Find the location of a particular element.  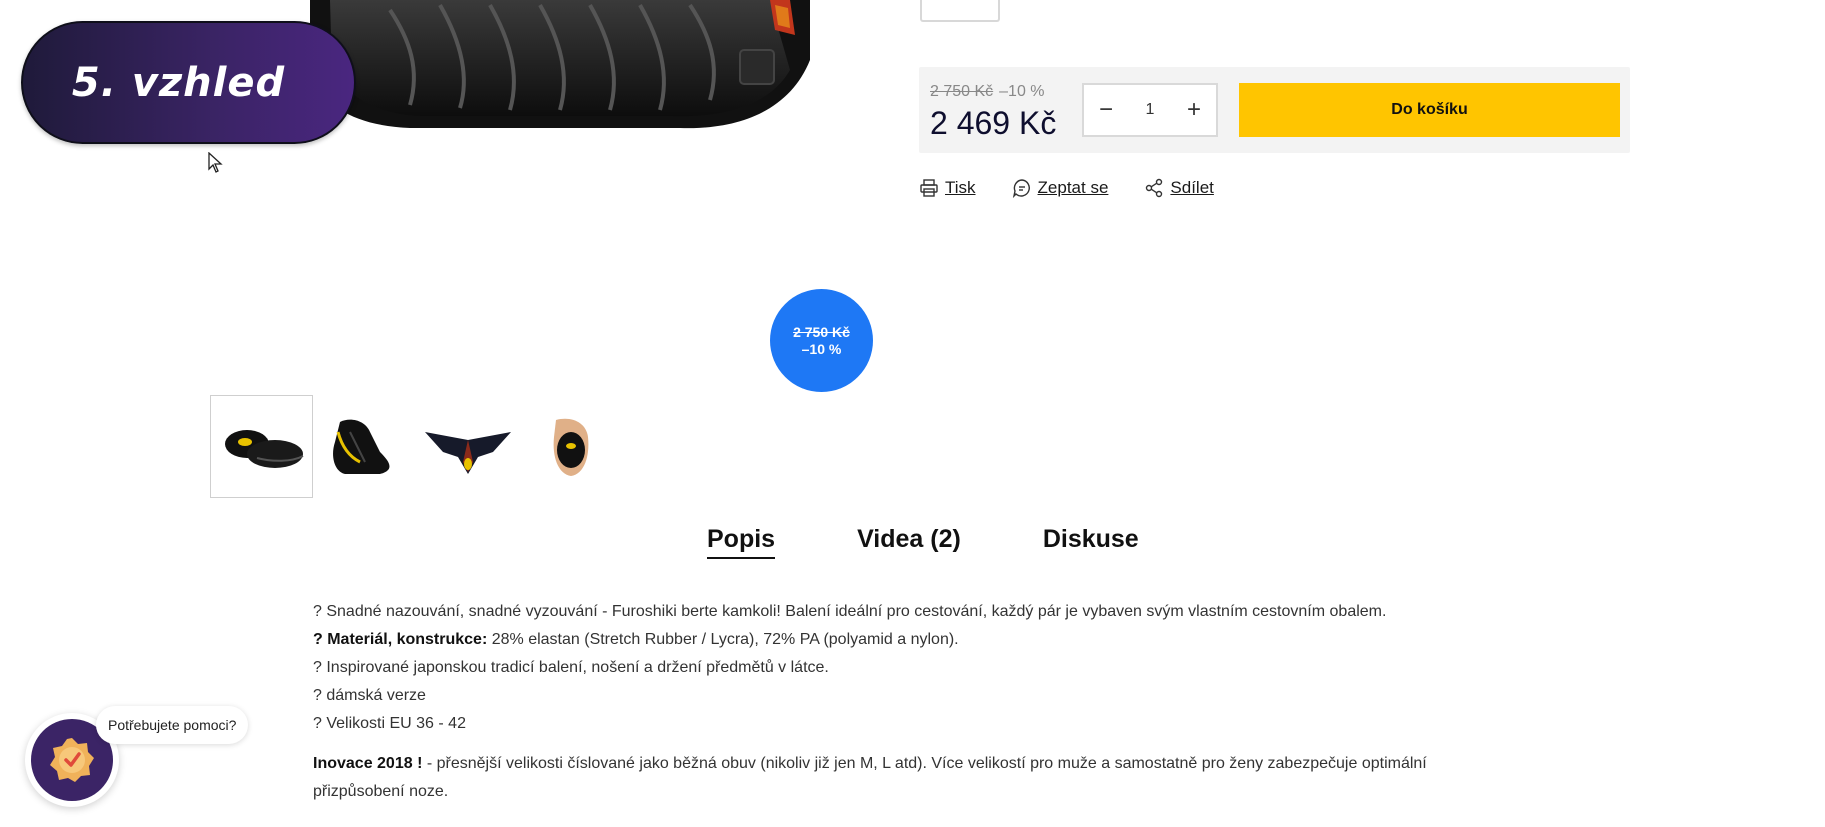

discount-badge-percent: –10 % is located at coordinates (821, 348).